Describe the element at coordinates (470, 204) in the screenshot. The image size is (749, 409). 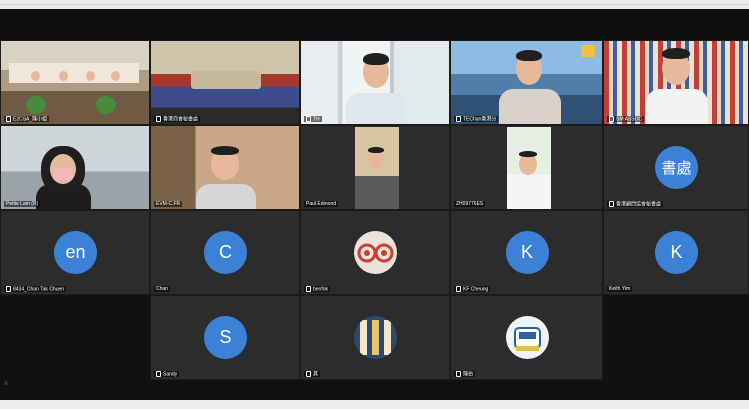
I see `participant-name: ZH09776ES` at that location.